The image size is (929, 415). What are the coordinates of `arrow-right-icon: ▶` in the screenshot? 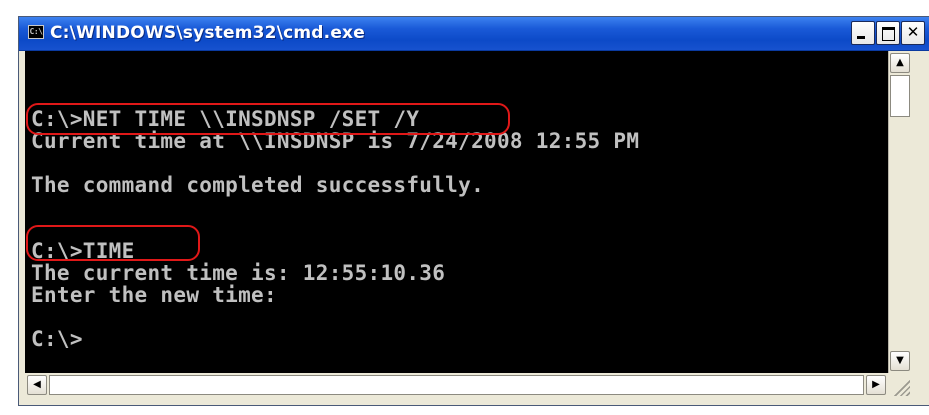 It's located at (876, 384).